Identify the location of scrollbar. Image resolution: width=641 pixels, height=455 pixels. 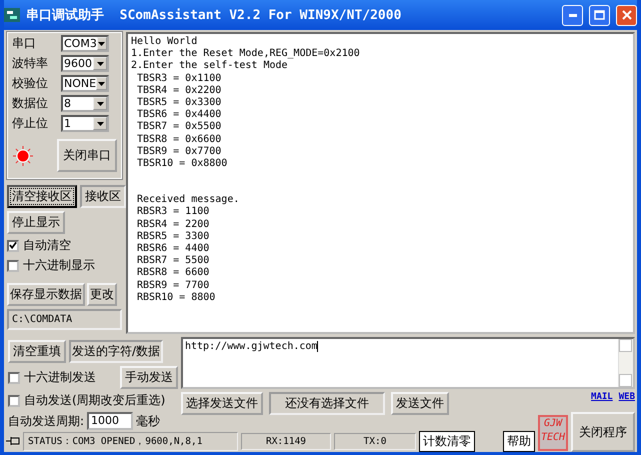
(625, 363).